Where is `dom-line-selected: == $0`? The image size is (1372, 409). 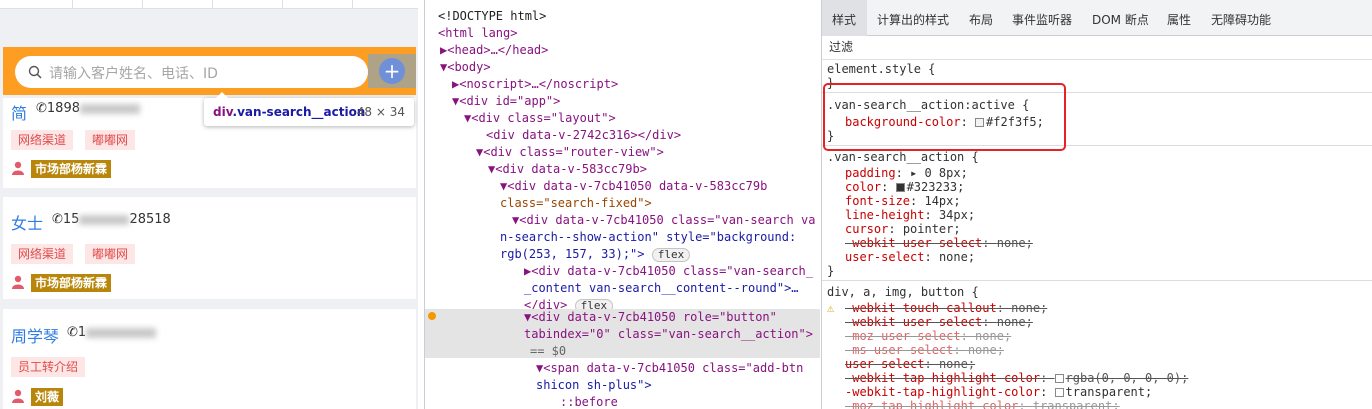 dom-line-selected: == $0 is located at coordinates (548, 351).